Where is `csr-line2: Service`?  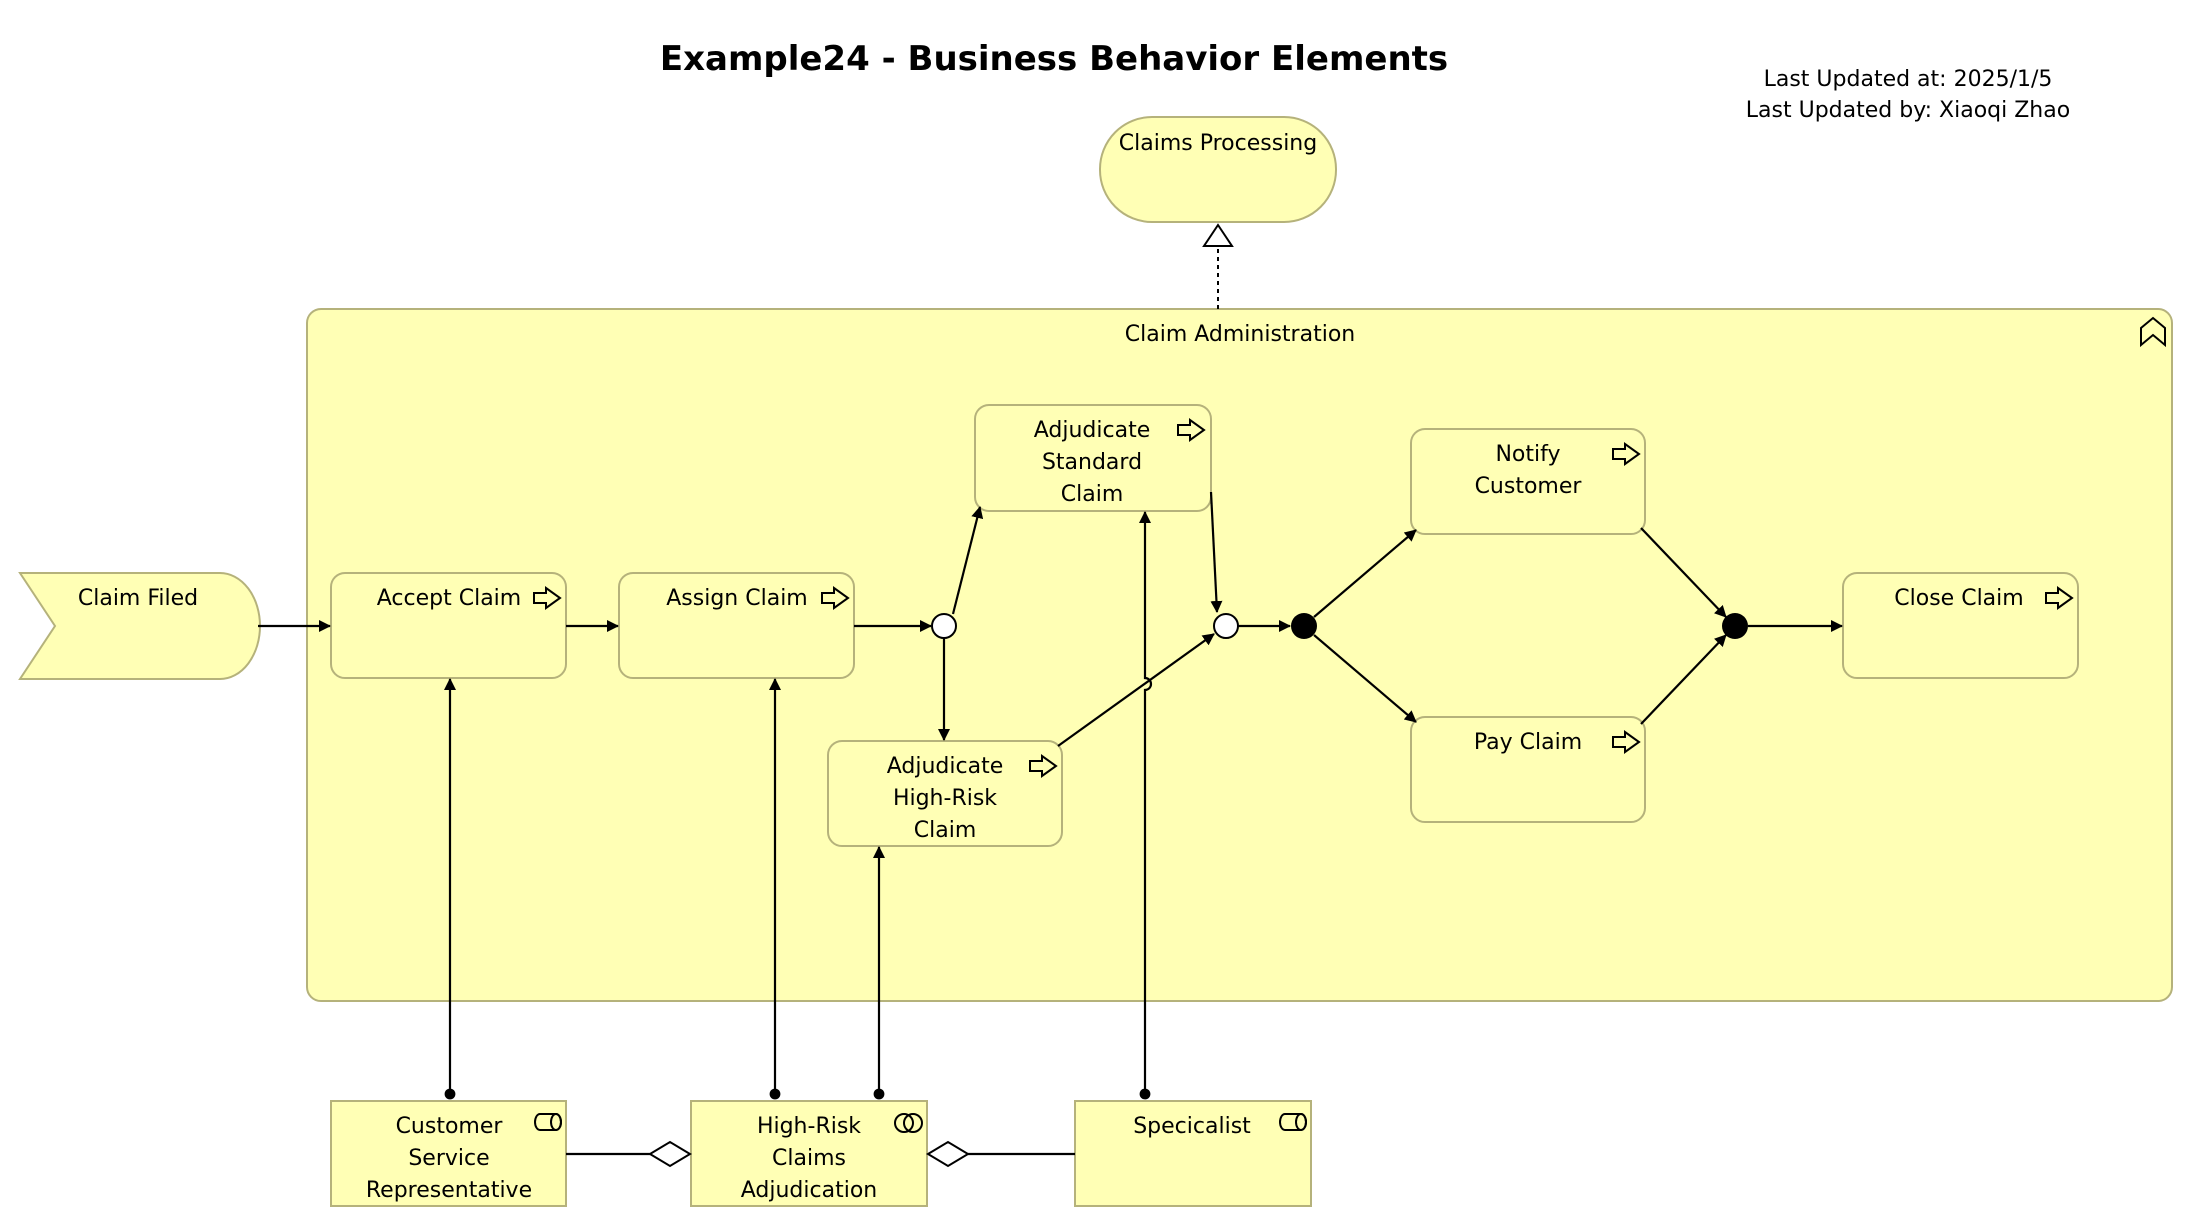
csr-line2: Service is located at coordinates (448, 1158).